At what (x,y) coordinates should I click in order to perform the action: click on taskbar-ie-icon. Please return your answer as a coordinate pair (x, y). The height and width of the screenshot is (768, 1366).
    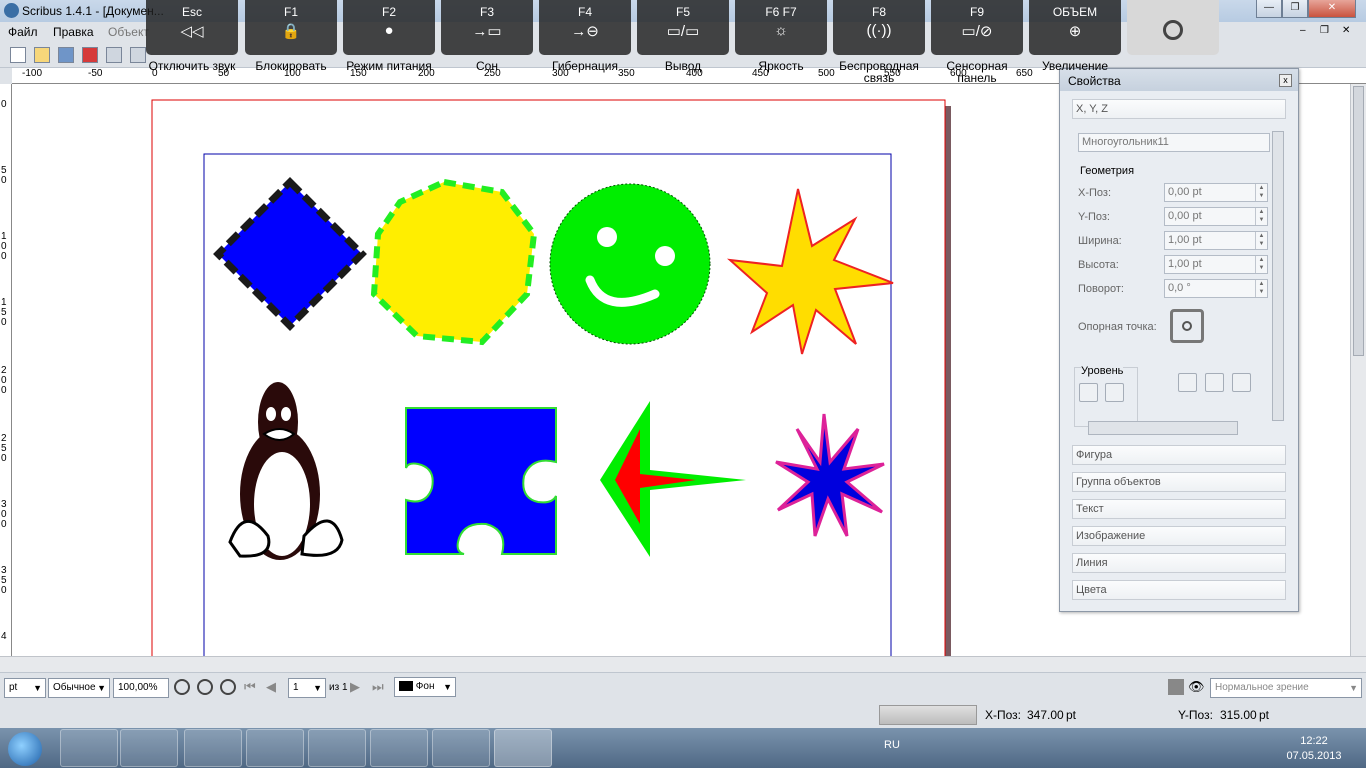
    Looking at the image, I should click on (399, 748).